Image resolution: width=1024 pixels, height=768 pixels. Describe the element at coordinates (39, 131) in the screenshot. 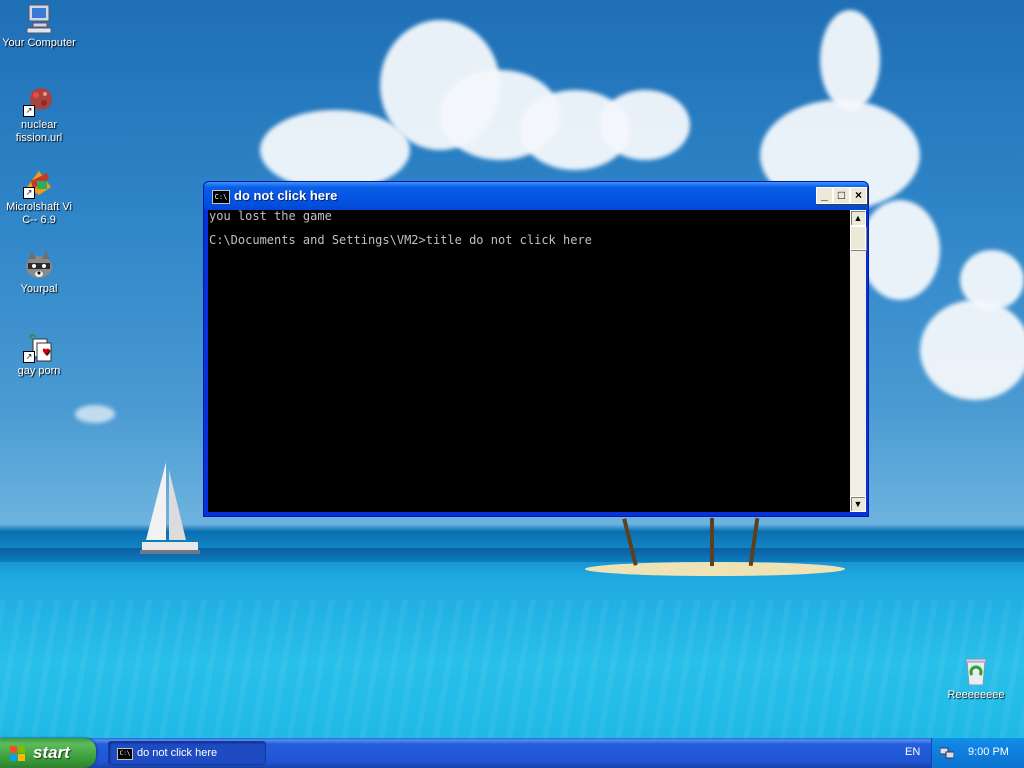

I see `desktop-icon-label: nuclear fission.url` at that location.